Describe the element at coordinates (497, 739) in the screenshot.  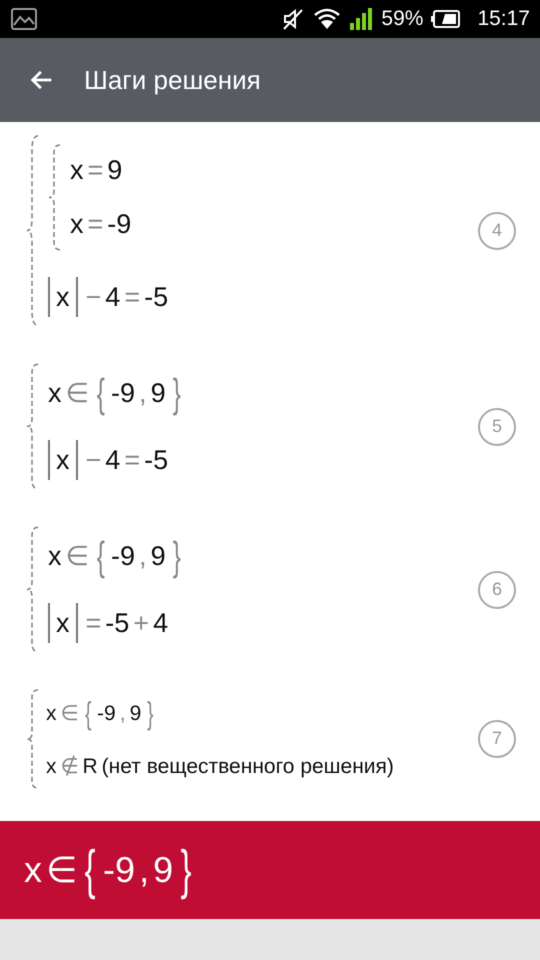
I see `step-number: 7` at that location.